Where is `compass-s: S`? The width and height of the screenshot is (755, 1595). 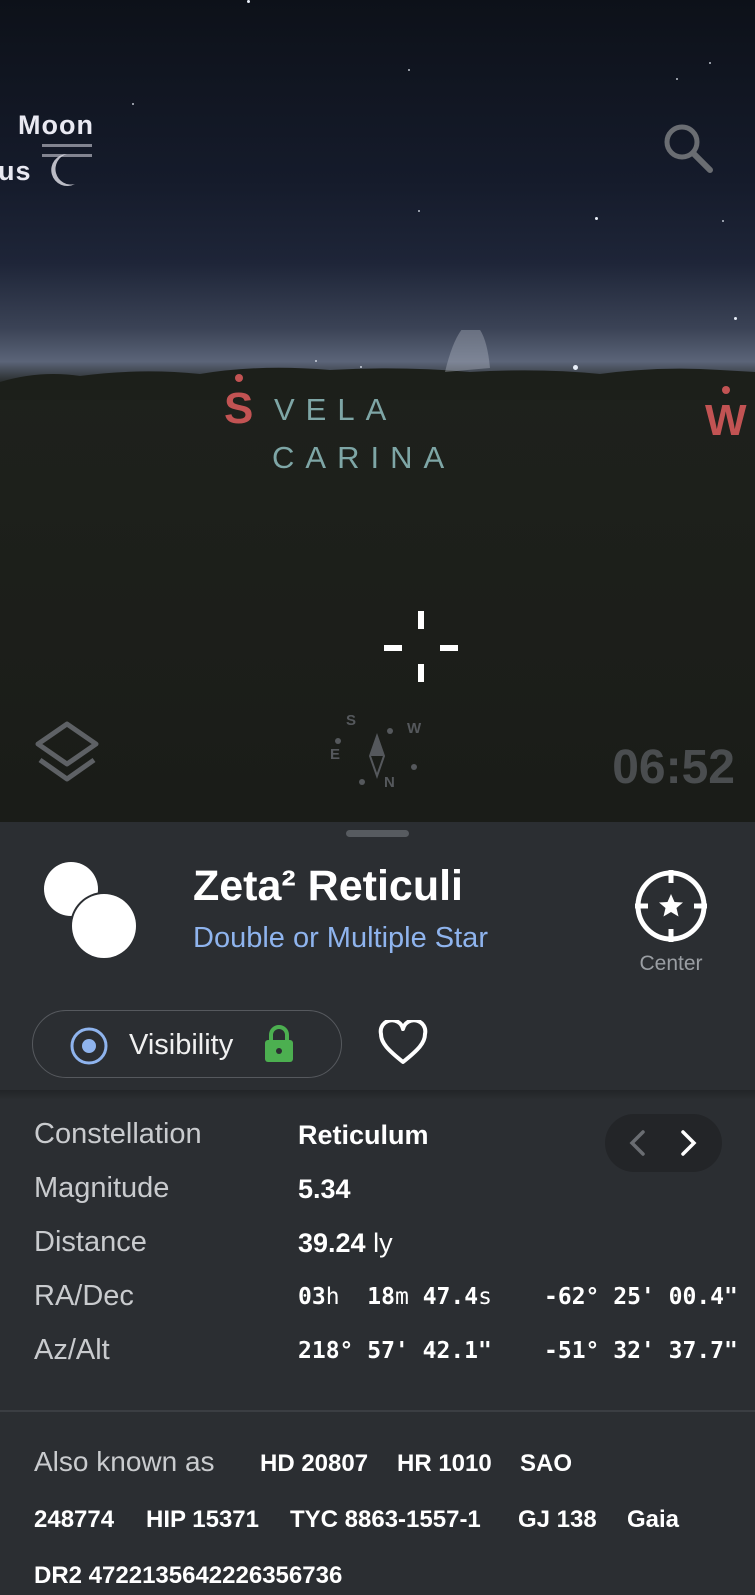 compass-s: S is located at coordinates (351, 720).